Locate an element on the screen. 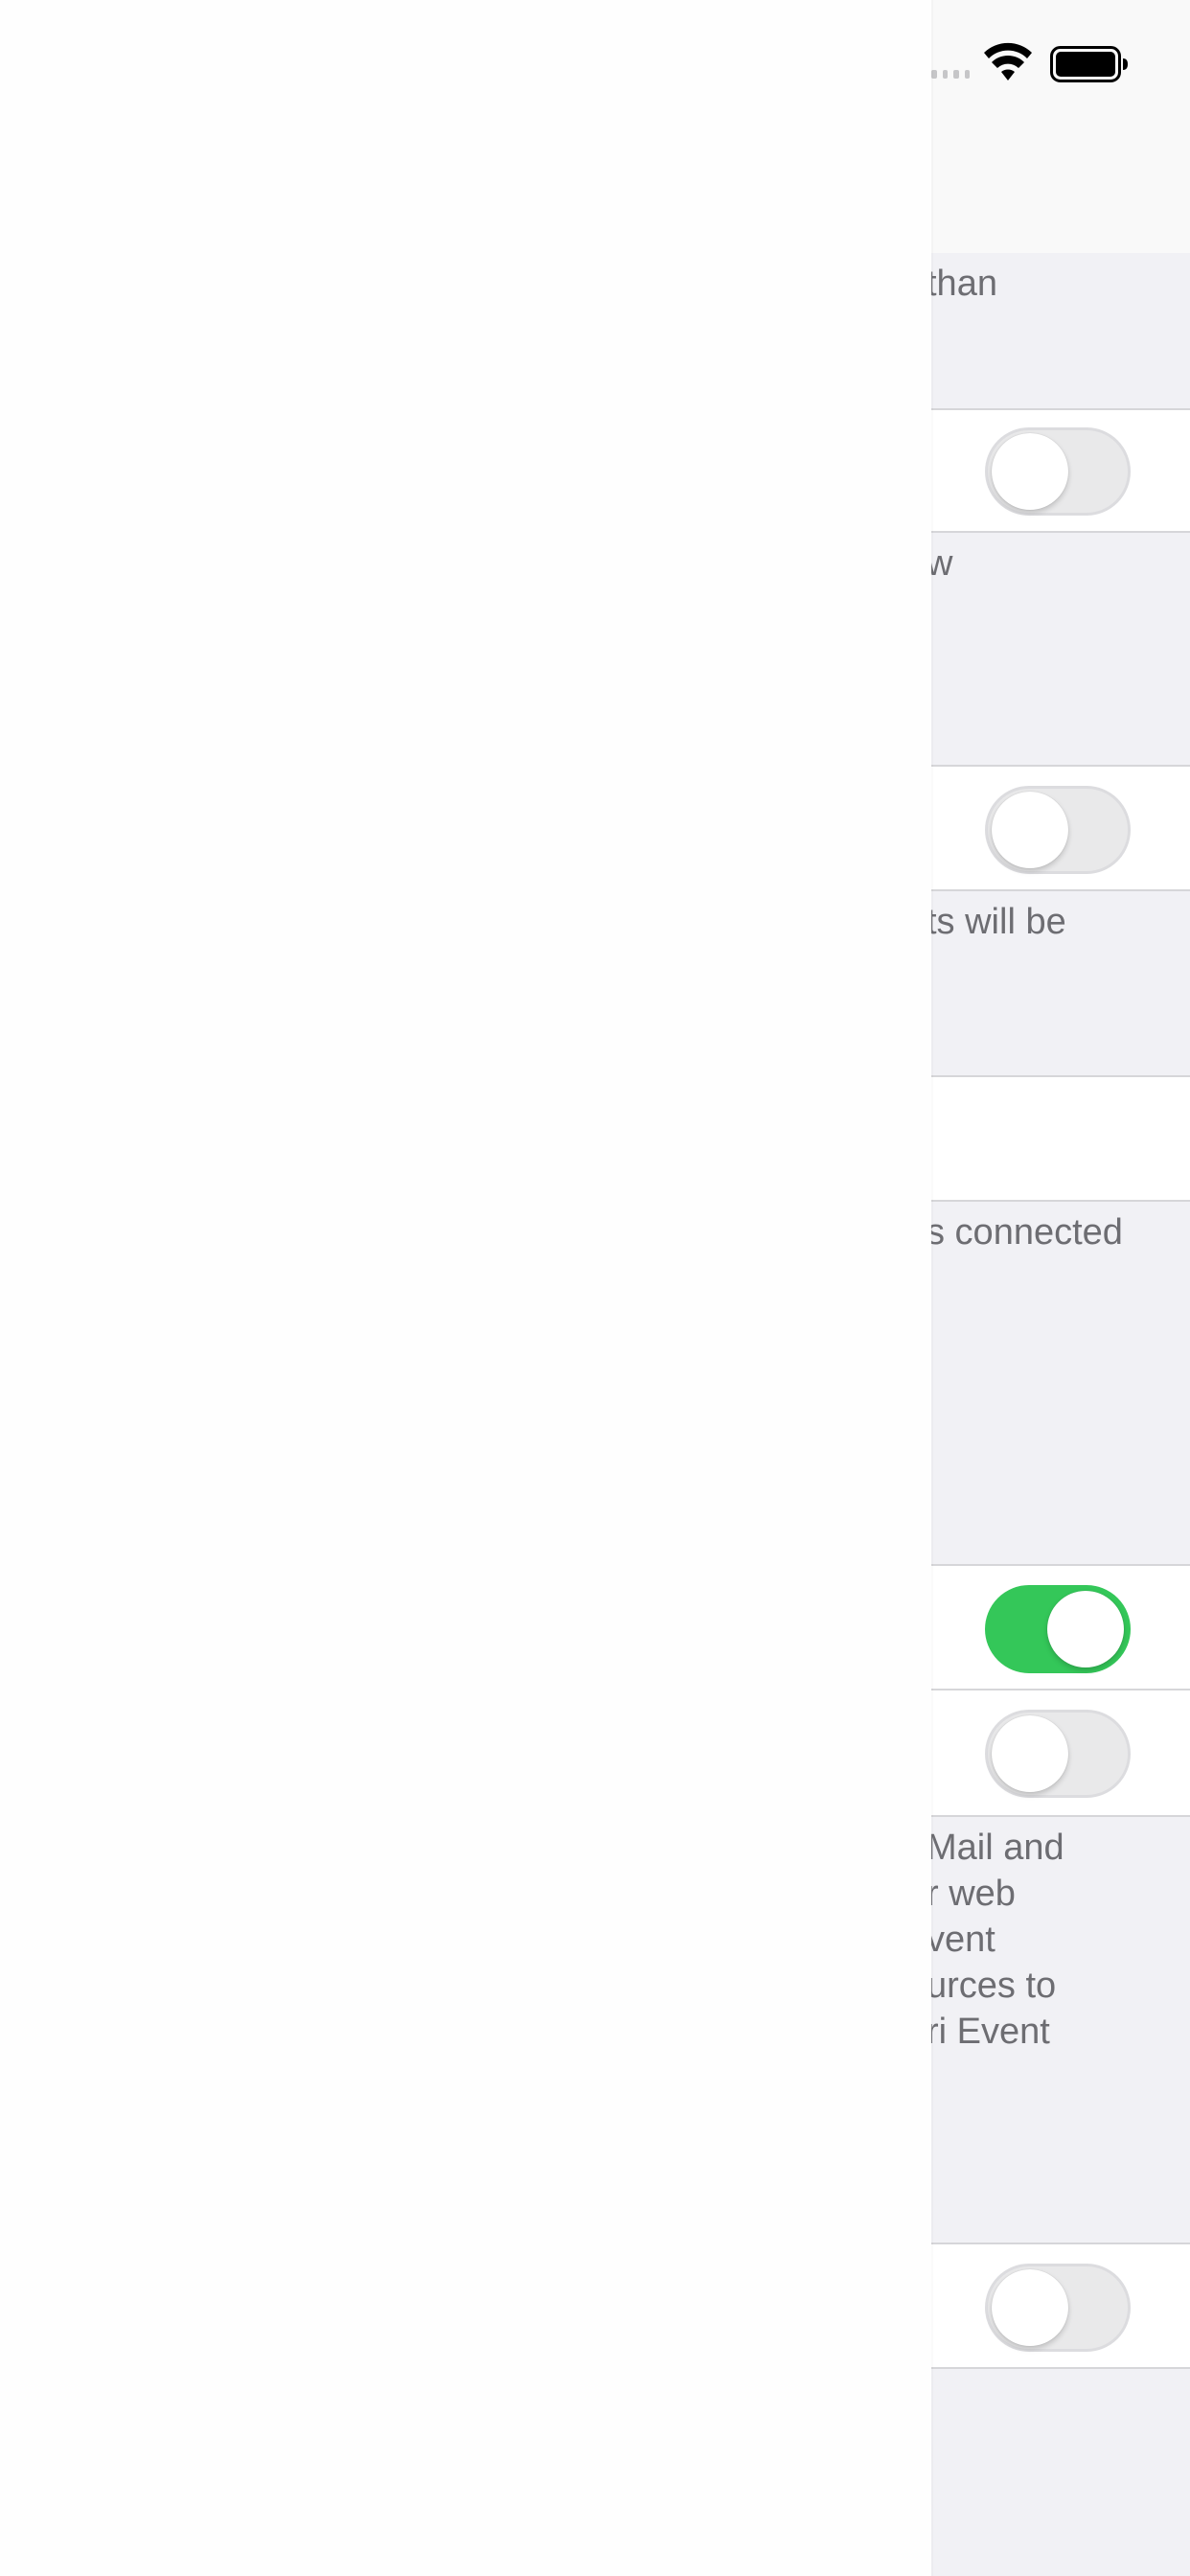 Image resolution: width=1190 pixels, height=2576 pixels. battery-icon is located at coordinates (1089, 64).